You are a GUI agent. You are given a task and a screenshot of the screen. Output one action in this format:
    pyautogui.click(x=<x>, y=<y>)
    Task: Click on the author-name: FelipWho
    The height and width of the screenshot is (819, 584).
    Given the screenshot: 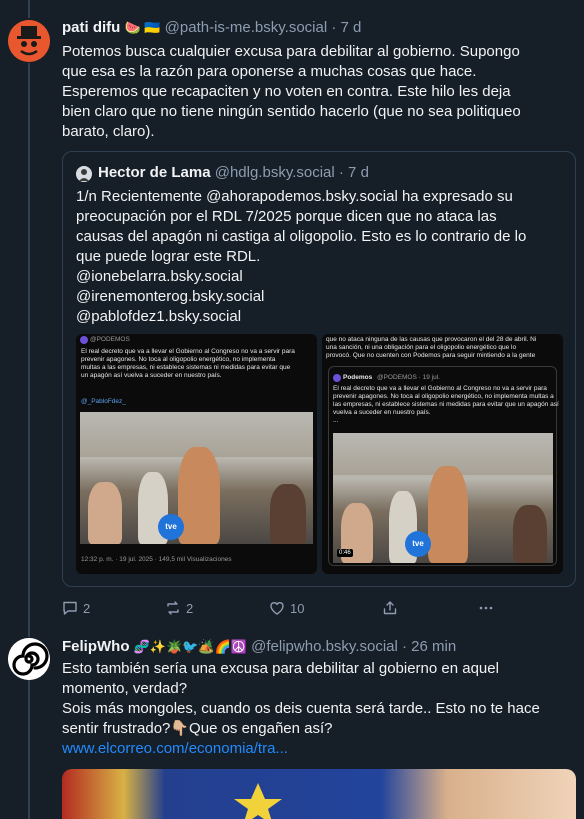 What is the action you would take?
    pyautogui.click(x=96, y=646)
    